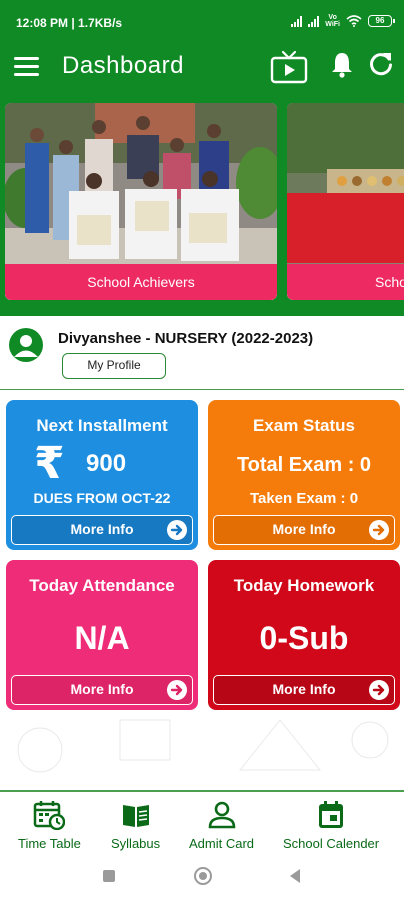 The width and height of the screenshot is (404, 900). I want to click on nav-label: Admit Card, so click(222, 843).